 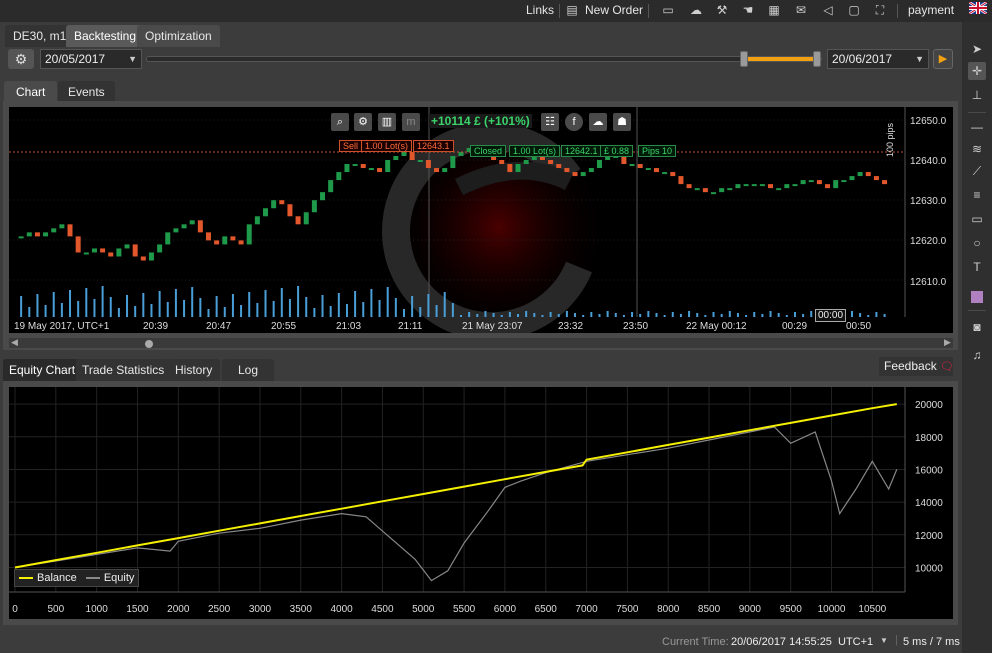 I want to click on new-order-icon: ▤, so click(x=572, y=10).